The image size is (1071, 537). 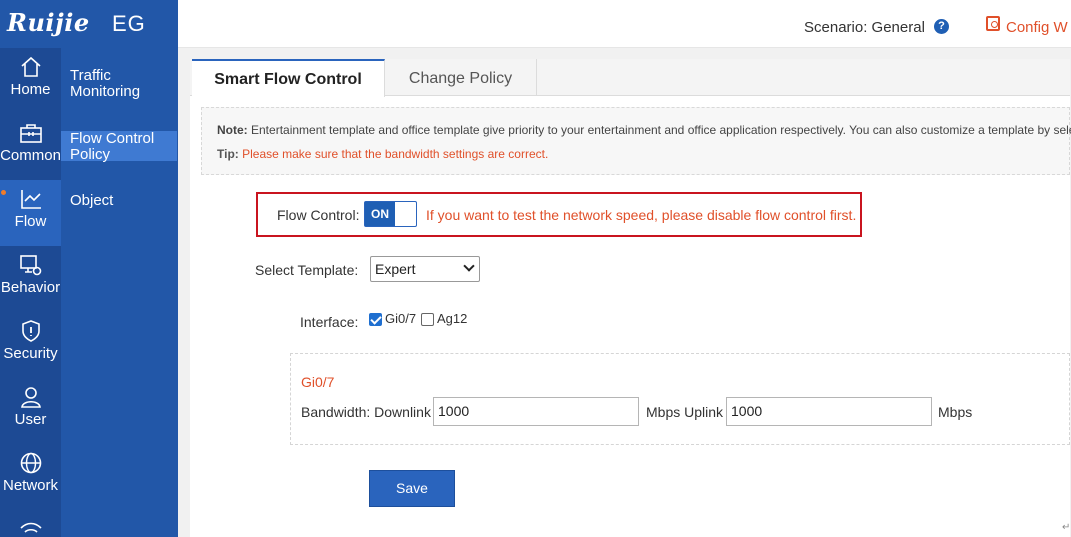 What do you see at coordinates (1037, 27) in the screenshot?
I see `config-wizard-link: Config W` at bounding box center [1037, 27].